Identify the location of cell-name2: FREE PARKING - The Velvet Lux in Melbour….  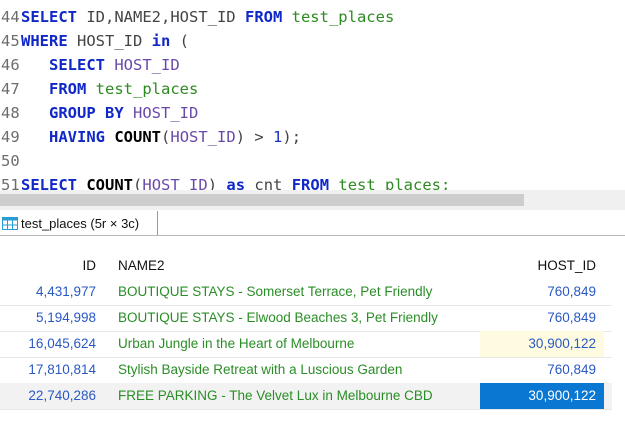
(295, 396).